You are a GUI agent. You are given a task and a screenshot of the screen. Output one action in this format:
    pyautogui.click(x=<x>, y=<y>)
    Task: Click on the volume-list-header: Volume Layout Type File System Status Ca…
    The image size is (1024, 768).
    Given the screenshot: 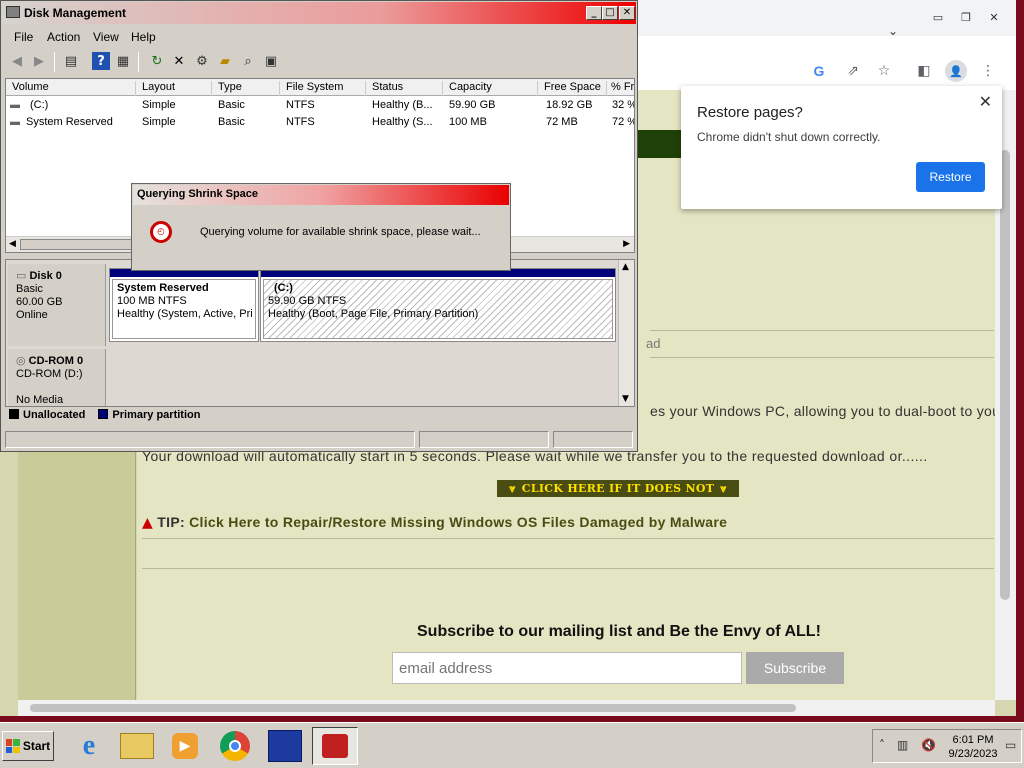 What is the action you would take?
    pyautogui.click(x=320, y=87)
    